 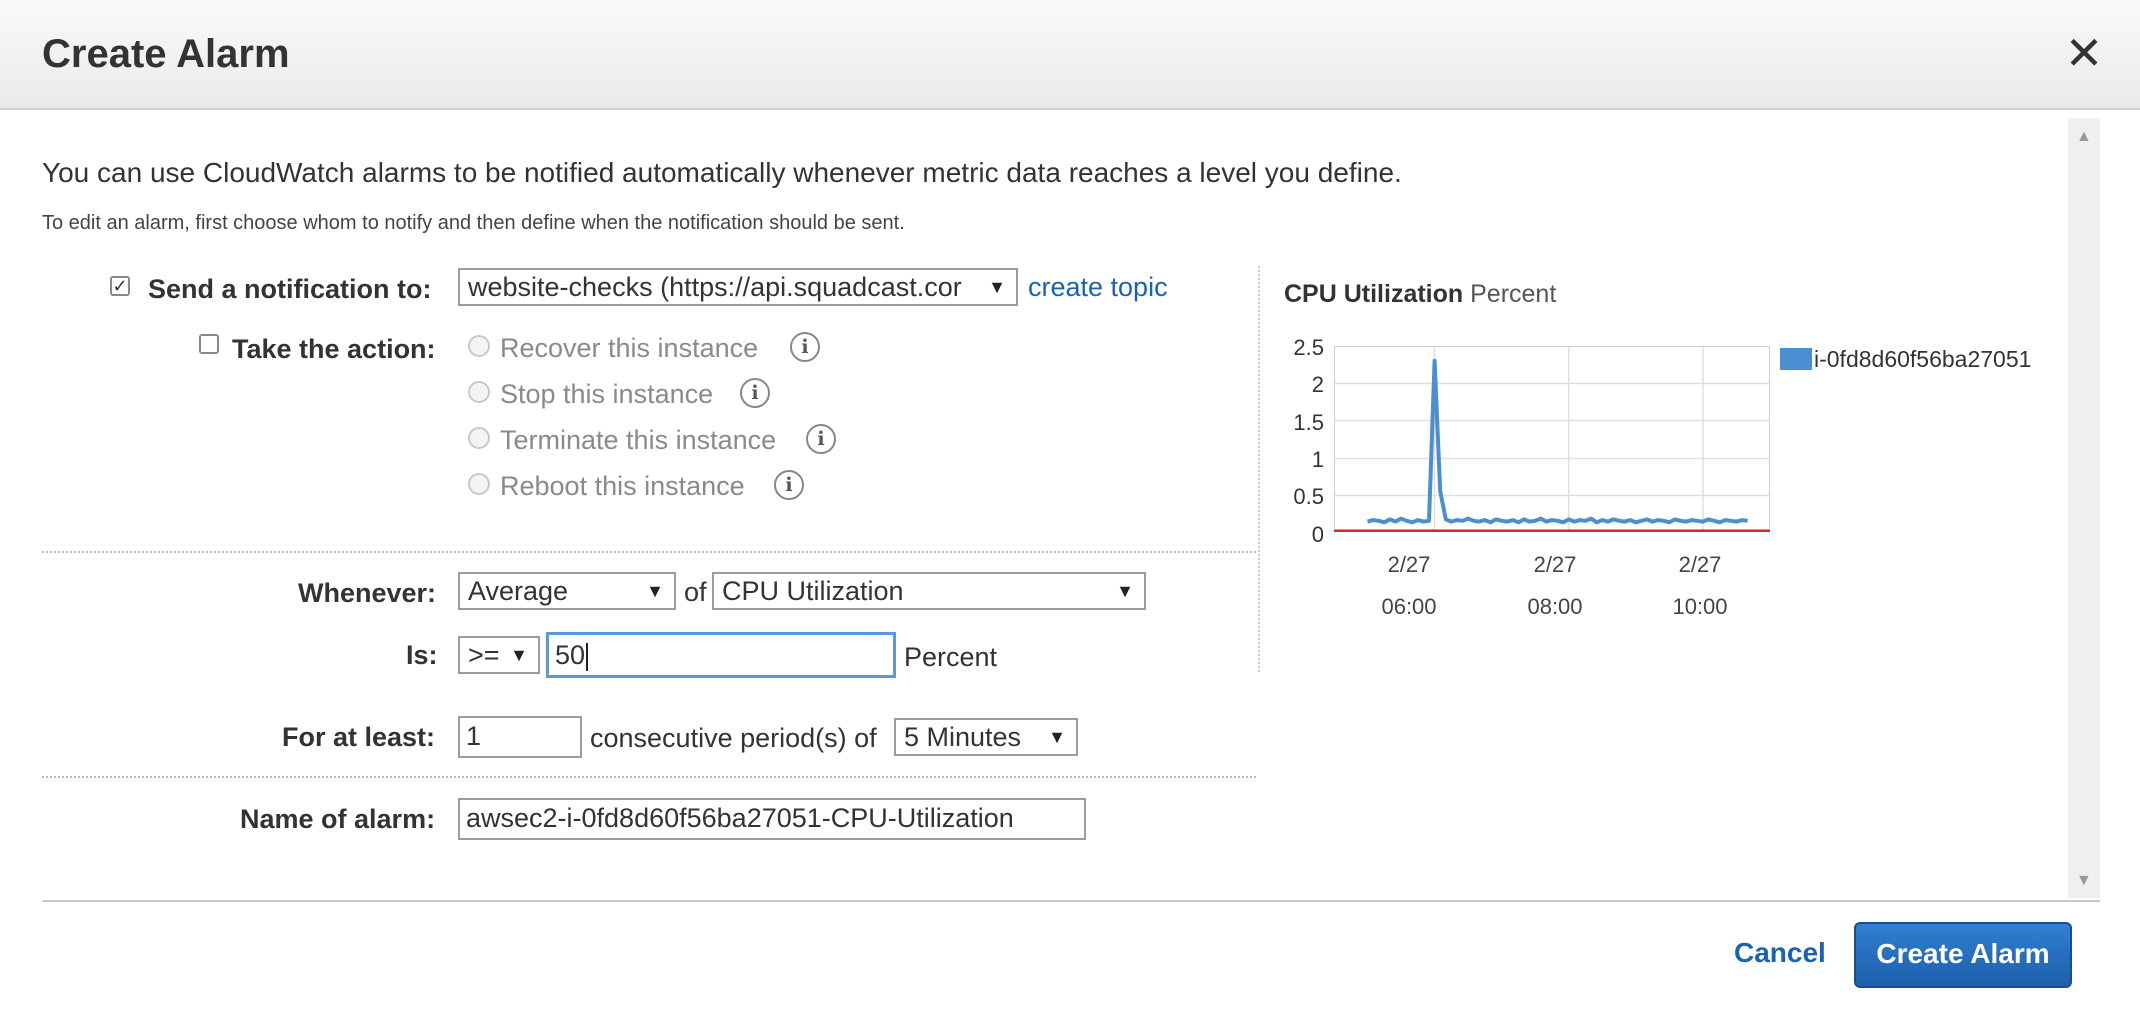 What do you see at coordinates (479, 392) in the screenshot?
I see `stop-instance-radio` at bounding box center [479, 392].